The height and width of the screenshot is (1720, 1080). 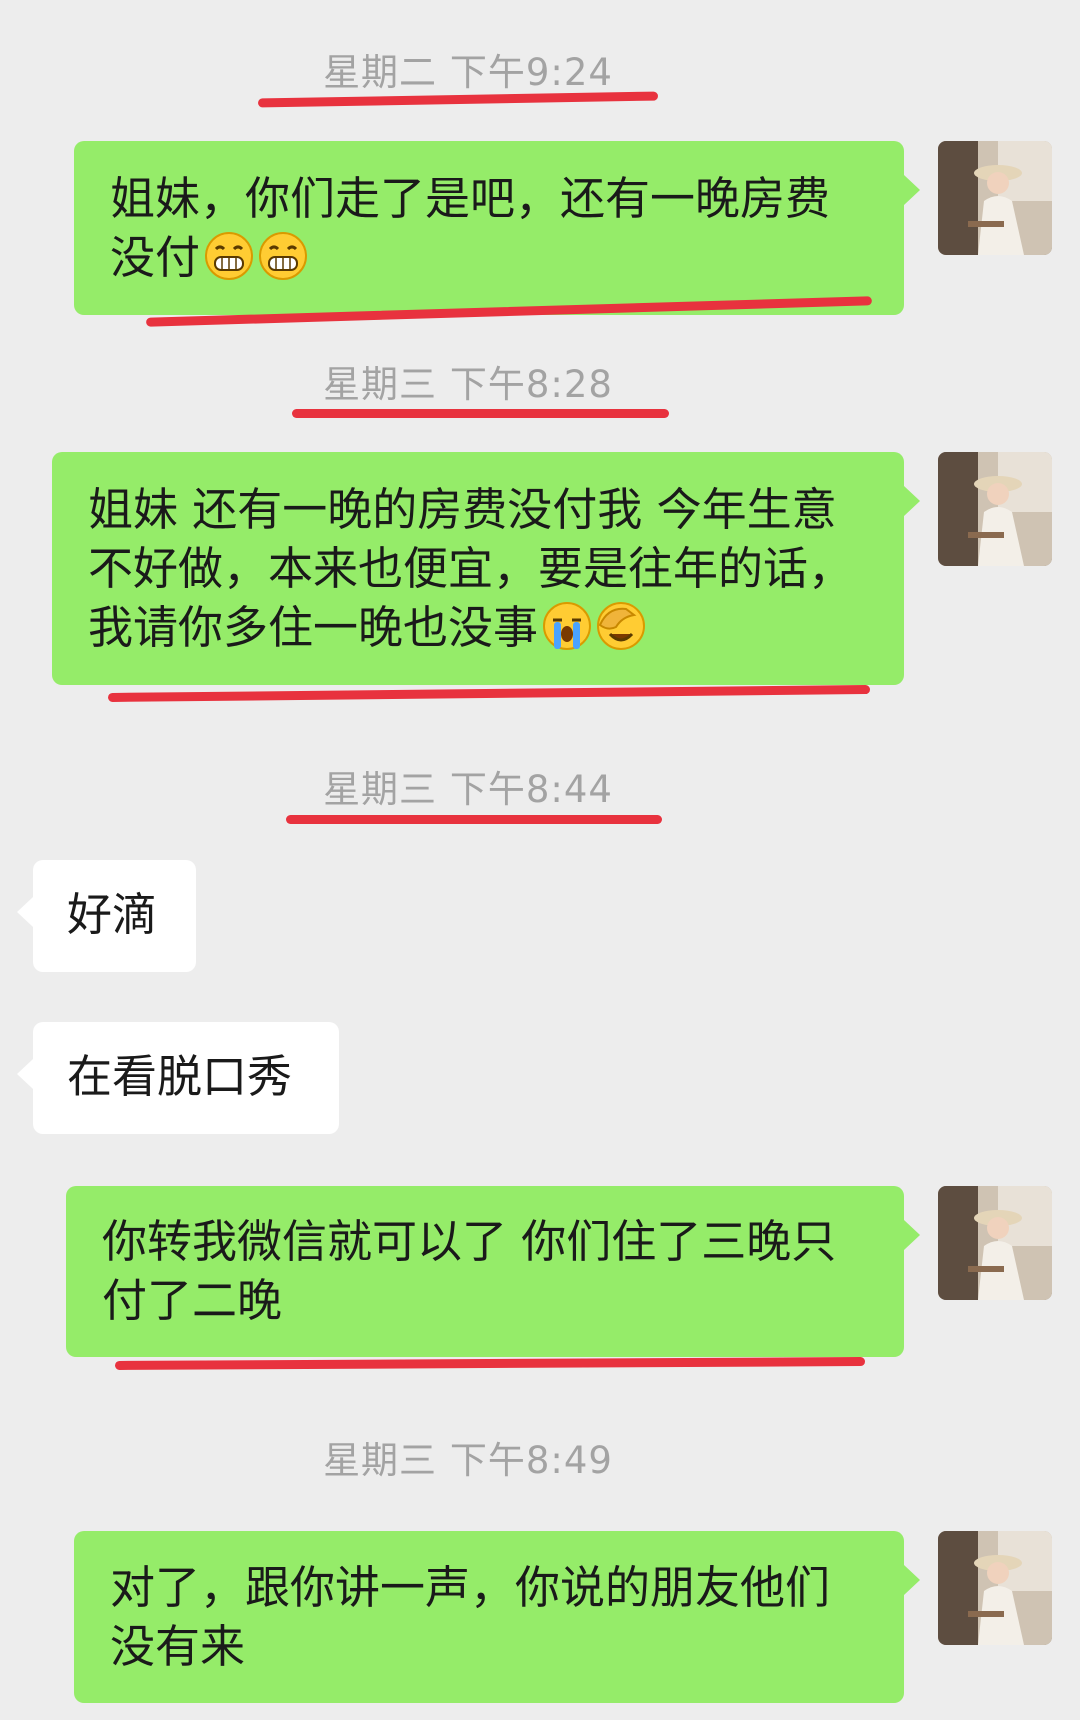 What do you see at coordinates (567, 626) in the screenshot?
I see `crying-emoji` at bounding box center [567, 626].